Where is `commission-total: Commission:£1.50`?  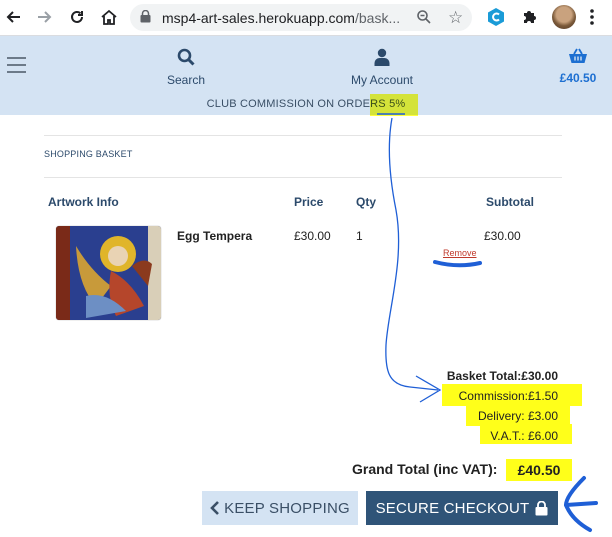
commission-total: Commission:£1.50 is located at coordinates (508, 396).